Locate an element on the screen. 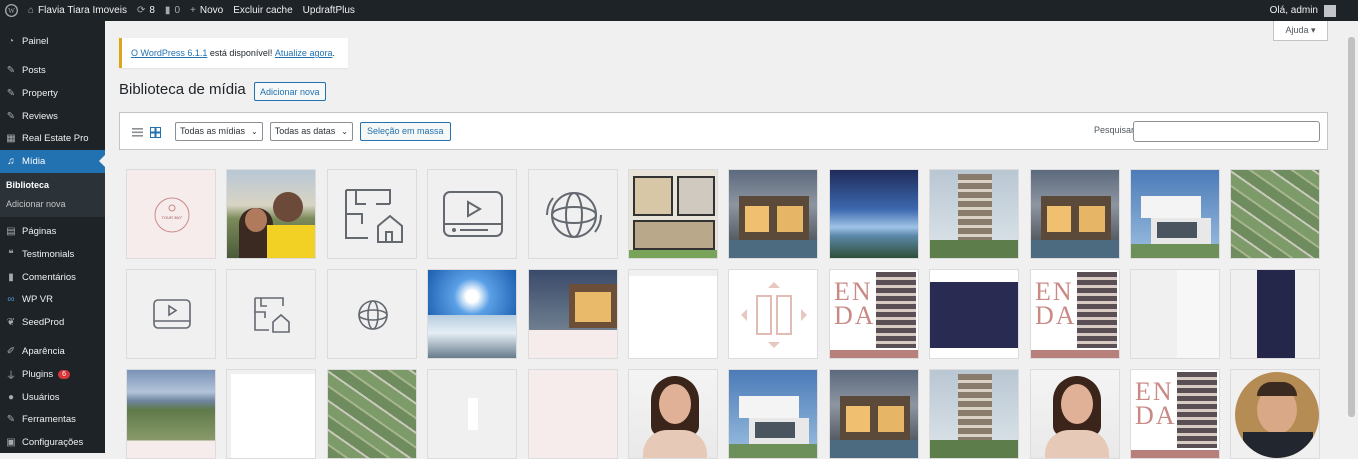 This screenshot has height=459, width=1358. menu-label: Comentários is located at coordinates (49, 277).